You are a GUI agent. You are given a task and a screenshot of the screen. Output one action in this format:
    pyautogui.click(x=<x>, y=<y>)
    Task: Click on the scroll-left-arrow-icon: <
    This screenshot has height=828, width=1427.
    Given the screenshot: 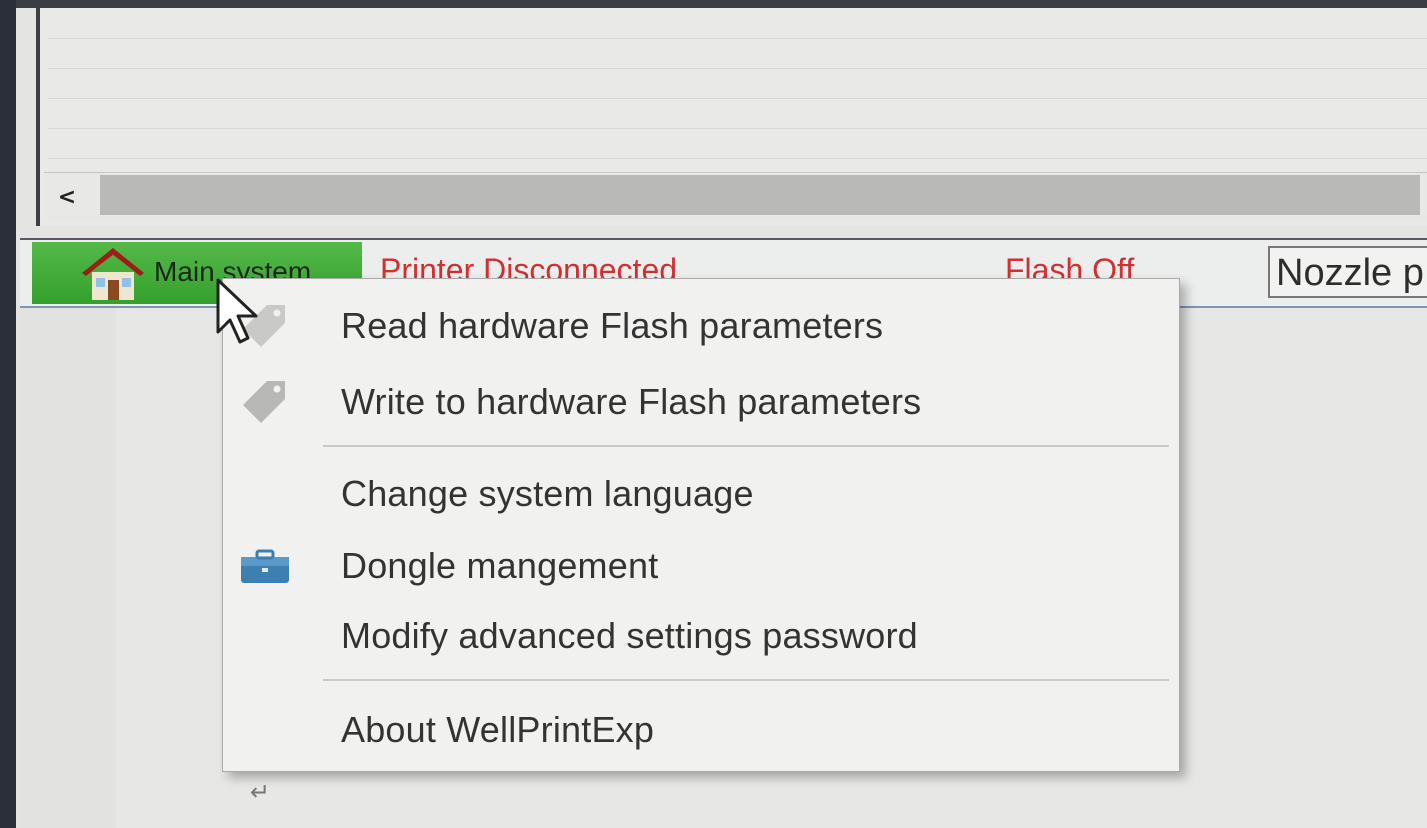 What is the action you would take?
    pyautogui.click(x=67, y=198)
    